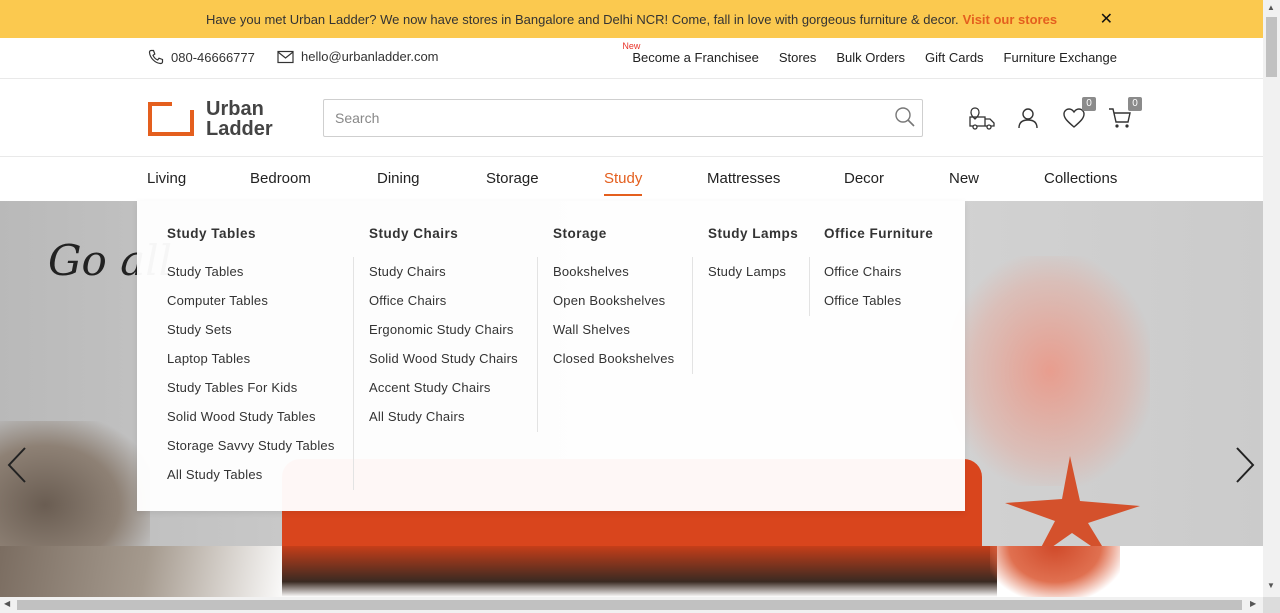 Image resolution: width=1280 pixels, height=613 pixels. I want to click on site-header: Urban Ladder 0 0, so click(631, 118).